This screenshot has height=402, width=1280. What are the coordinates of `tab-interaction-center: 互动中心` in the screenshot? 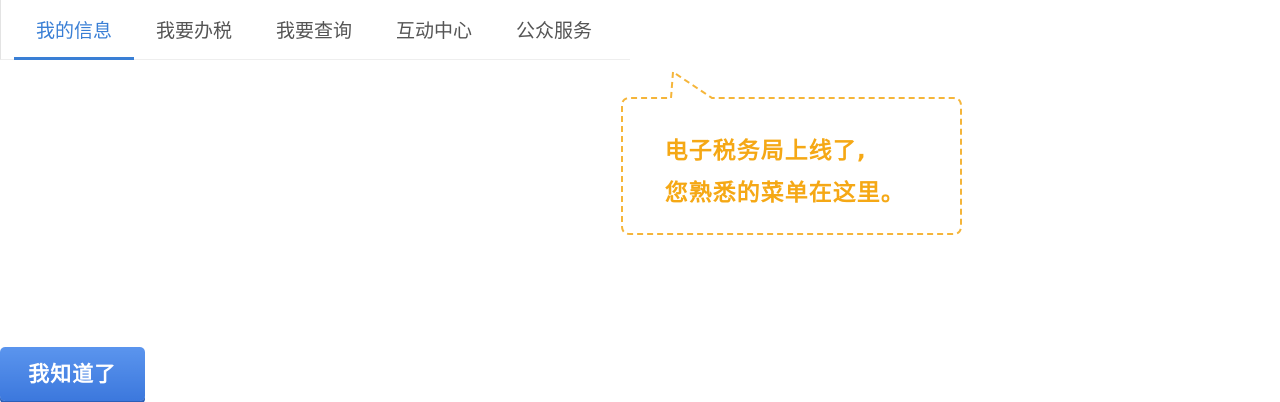 It's located at (434, 30).